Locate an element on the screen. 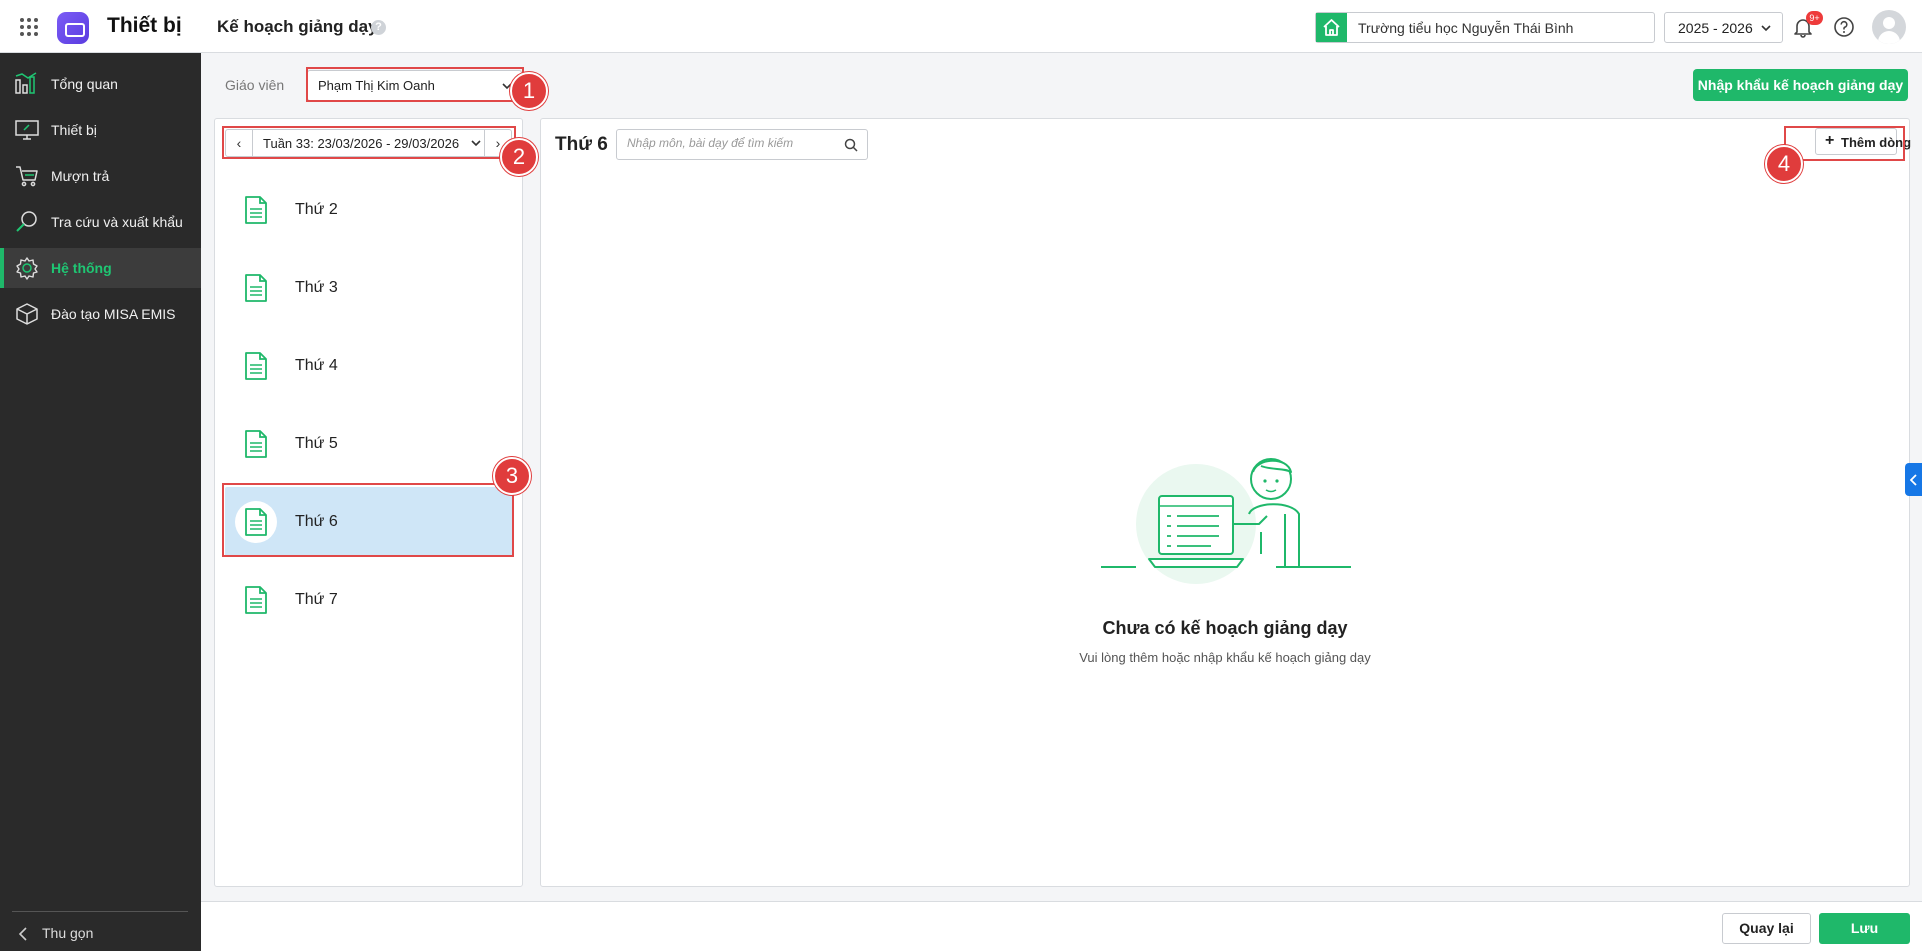 Image resolution: width=1922 pixels, height=951 pixels. school-home-icon is located at coordinates (1331, 27).